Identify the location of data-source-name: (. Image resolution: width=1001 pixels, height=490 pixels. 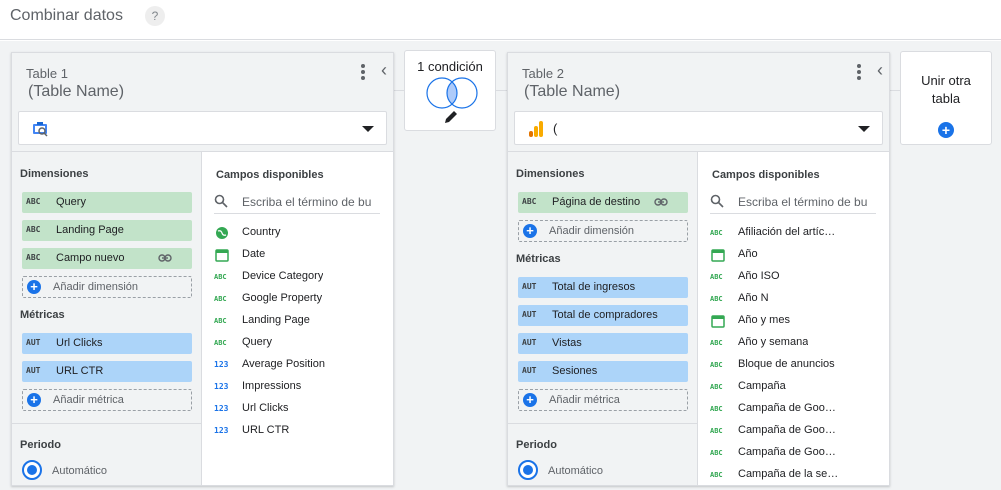
(555, 128).